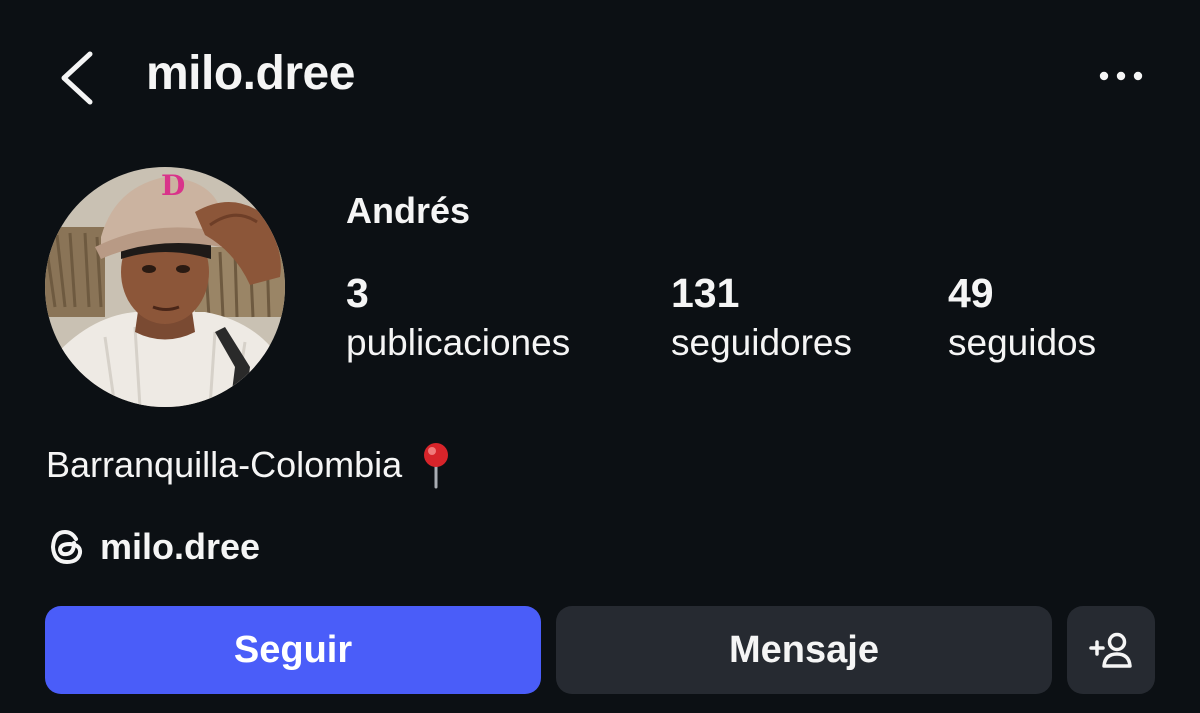 The image size is (1200, 713). I want to click on back-button, so click(78, 78).